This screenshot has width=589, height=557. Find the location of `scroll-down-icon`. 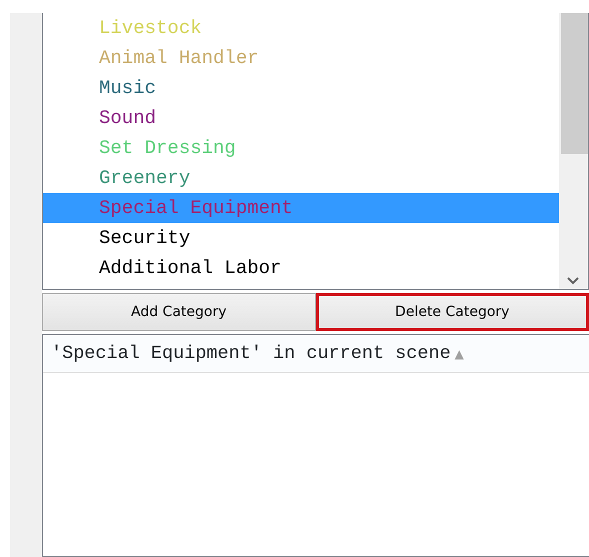

scroll-down-icon is located at coordinates (573, 281).